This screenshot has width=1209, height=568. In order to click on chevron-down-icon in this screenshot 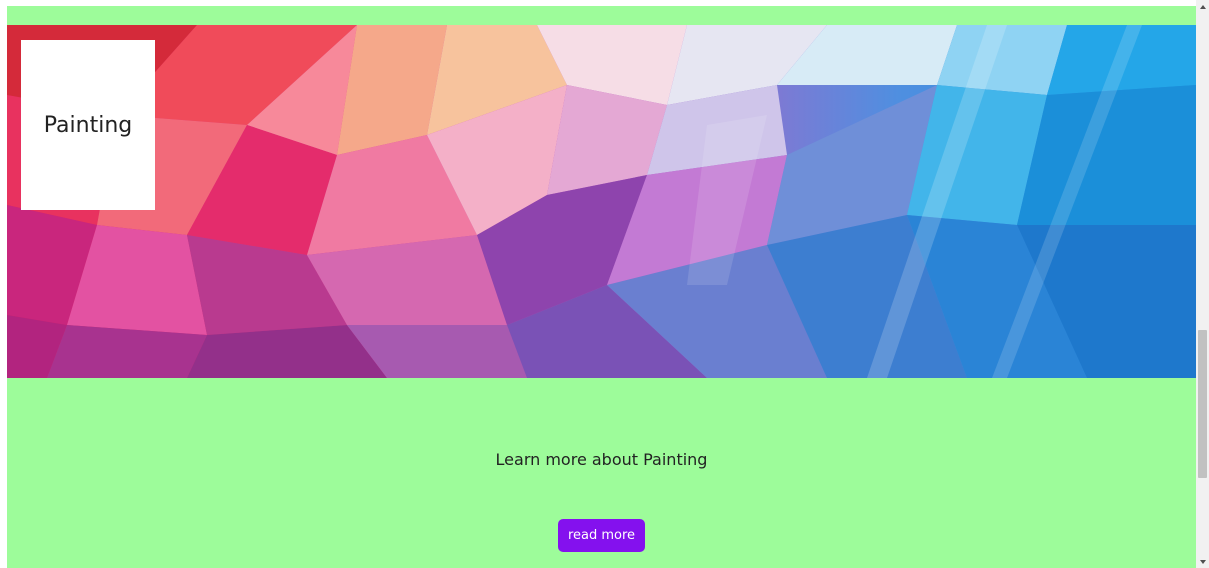, I will do `click(1202, 561)`.